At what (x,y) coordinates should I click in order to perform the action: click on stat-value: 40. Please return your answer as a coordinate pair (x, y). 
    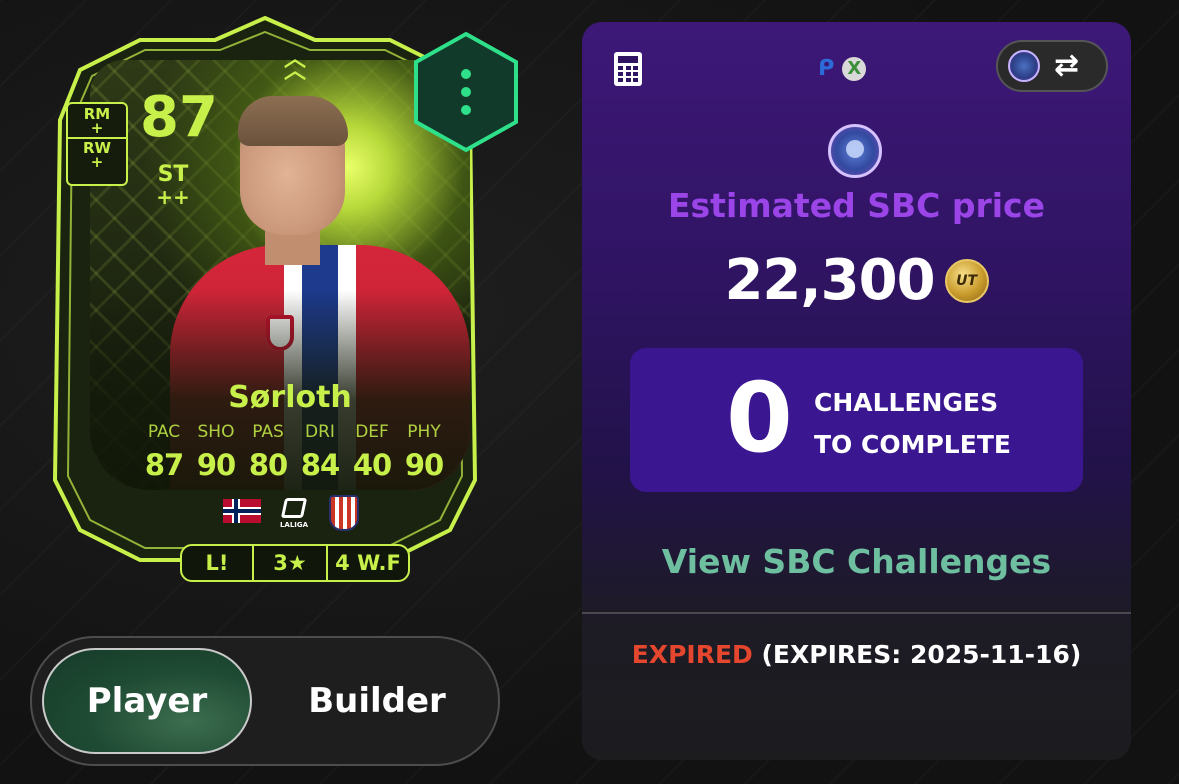
    Looking at the image, I should click on (372, 465).